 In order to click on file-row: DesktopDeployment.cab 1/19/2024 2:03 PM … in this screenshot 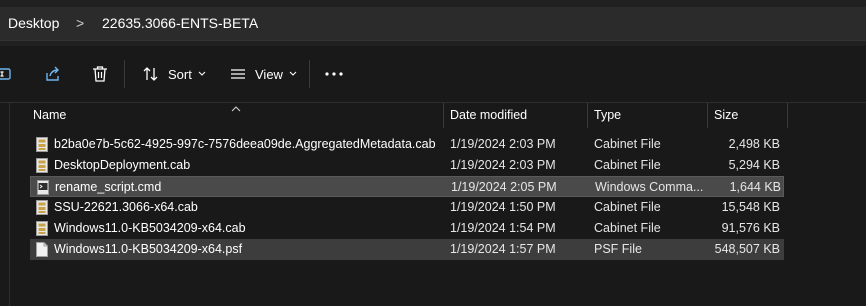, I will do `click(407, 165)`.